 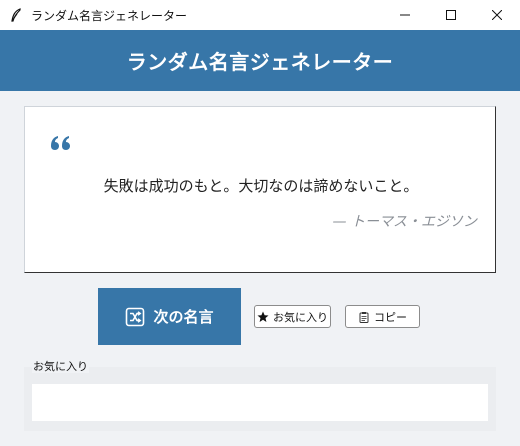 What do you see at coordinates (364, 317) in the screenshot?
I see `clipboard-icon` at bounding box center [364, 317].